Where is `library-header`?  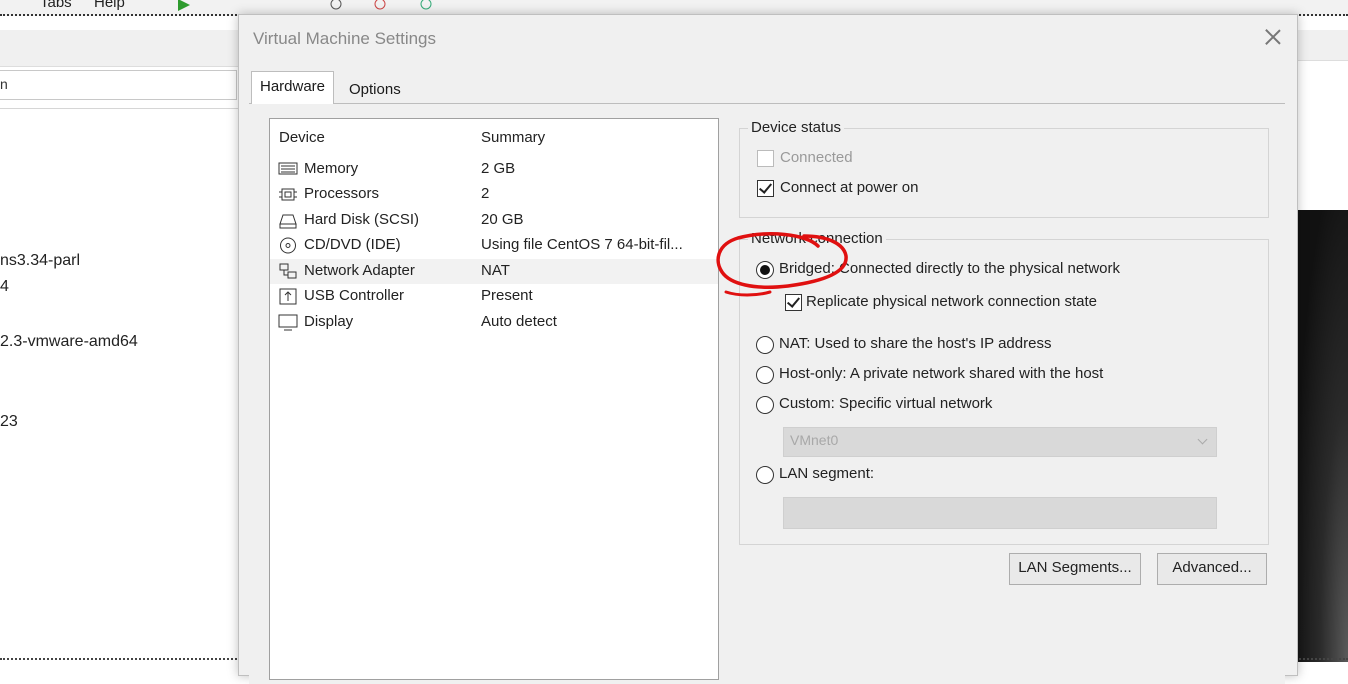
library-header is located at coordinates (120, 48).